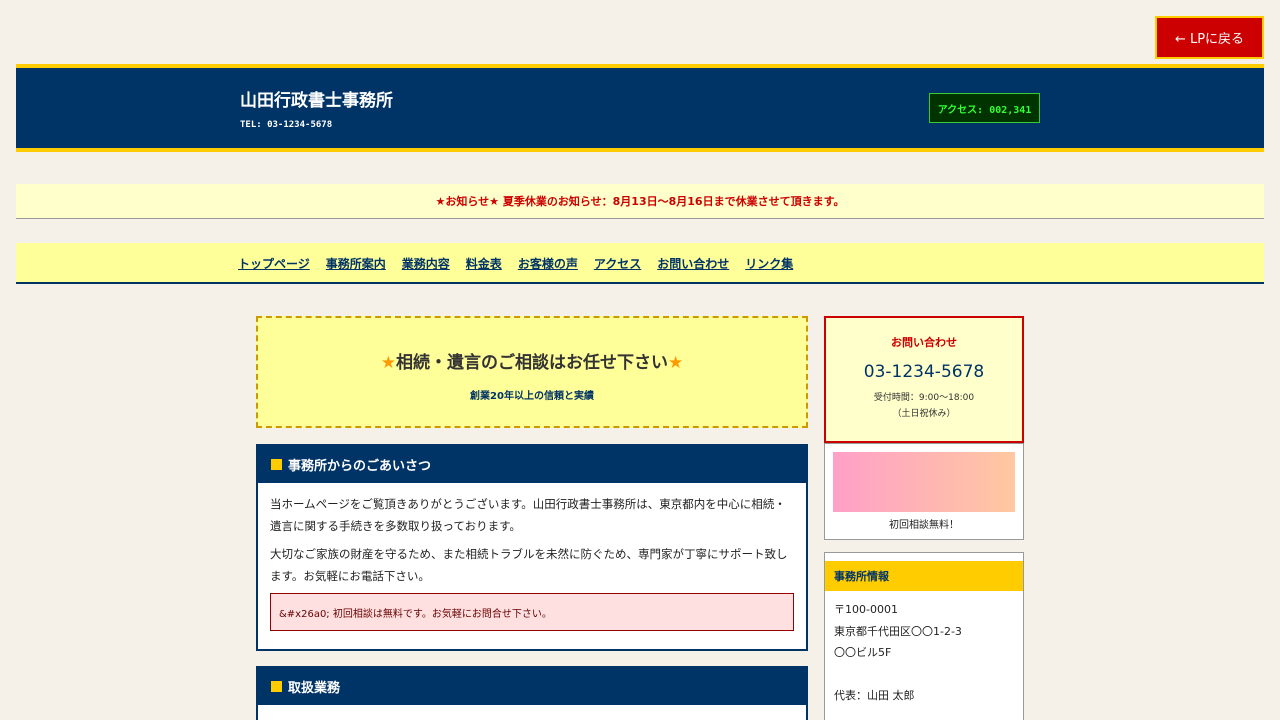  Describe the element at coordinates (274, 263) in the screenshot. I see `nav-item-top: トップページ` at that location.